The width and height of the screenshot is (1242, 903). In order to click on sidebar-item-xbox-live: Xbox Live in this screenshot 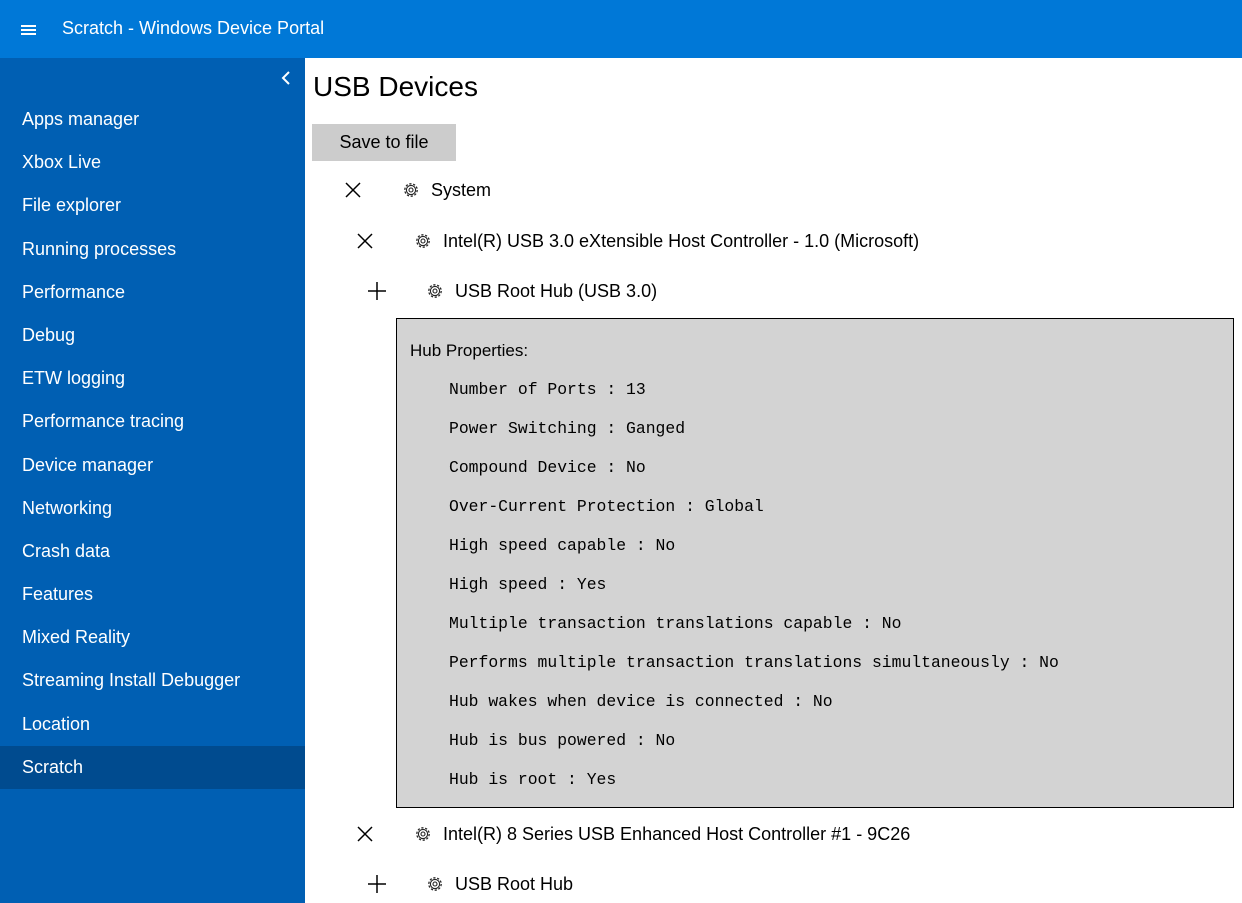, I will do `click(152, 162)`.